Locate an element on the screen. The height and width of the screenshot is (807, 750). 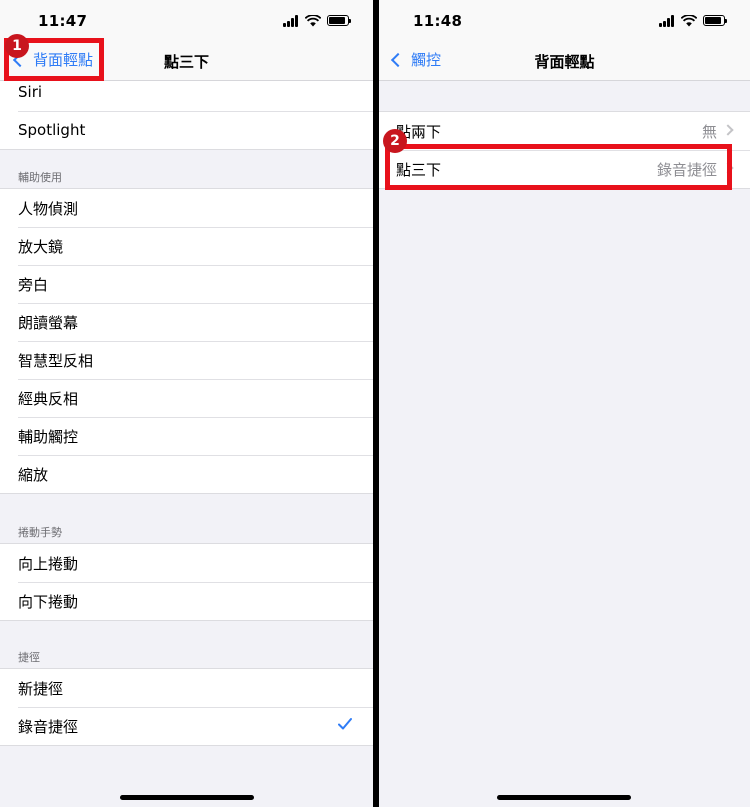
status-time: 11:47 is located at coordinates (63, 21).